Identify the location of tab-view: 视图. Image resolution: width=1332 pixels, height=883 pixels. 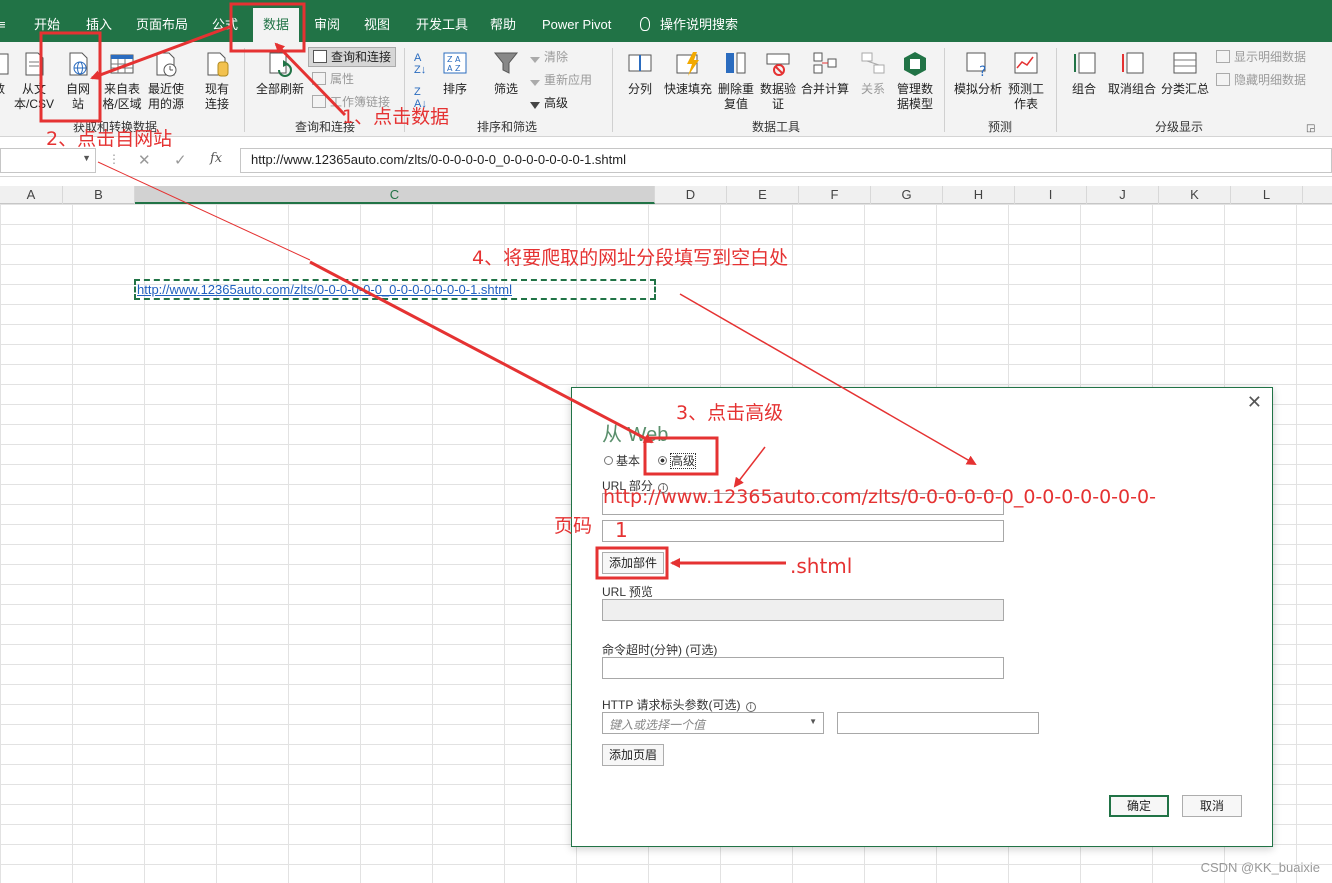
(377, 21).